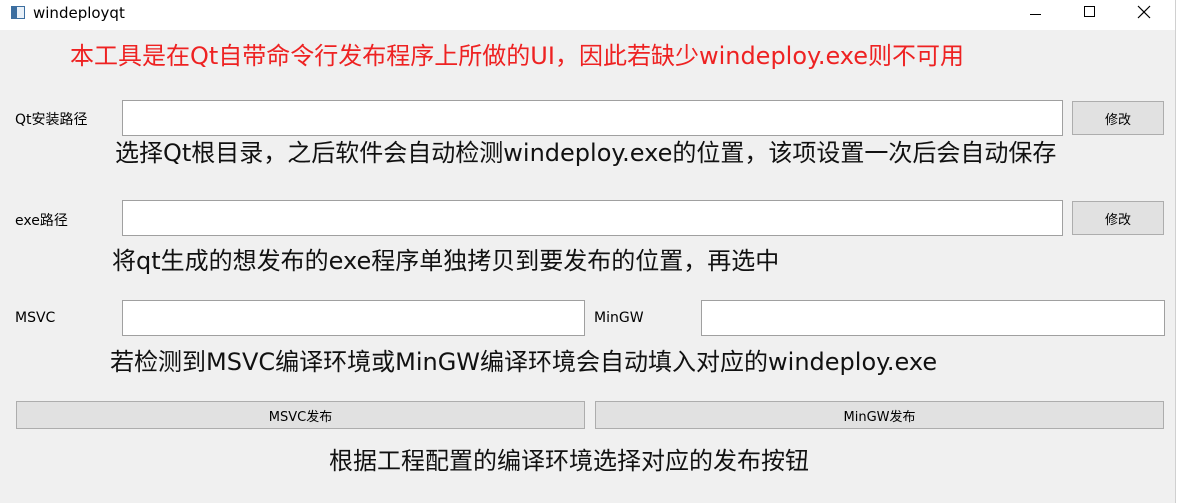  Describe the element at coordinates (1036, 15) in the screenshot. I see `minimize-icon` at that location.